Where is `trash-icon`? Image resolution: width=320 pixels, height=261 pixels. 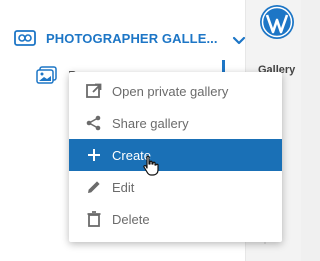
trash-icon is located at coordinates (94, 219).